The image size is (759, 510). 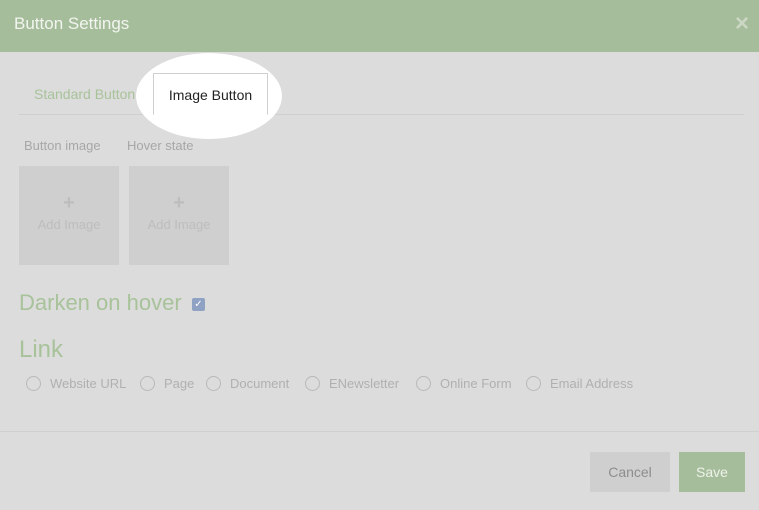 What do you see at coordinates (260, 383) in the screenshot?
I see `radio-label: Document` at bounding box center [260, 383].